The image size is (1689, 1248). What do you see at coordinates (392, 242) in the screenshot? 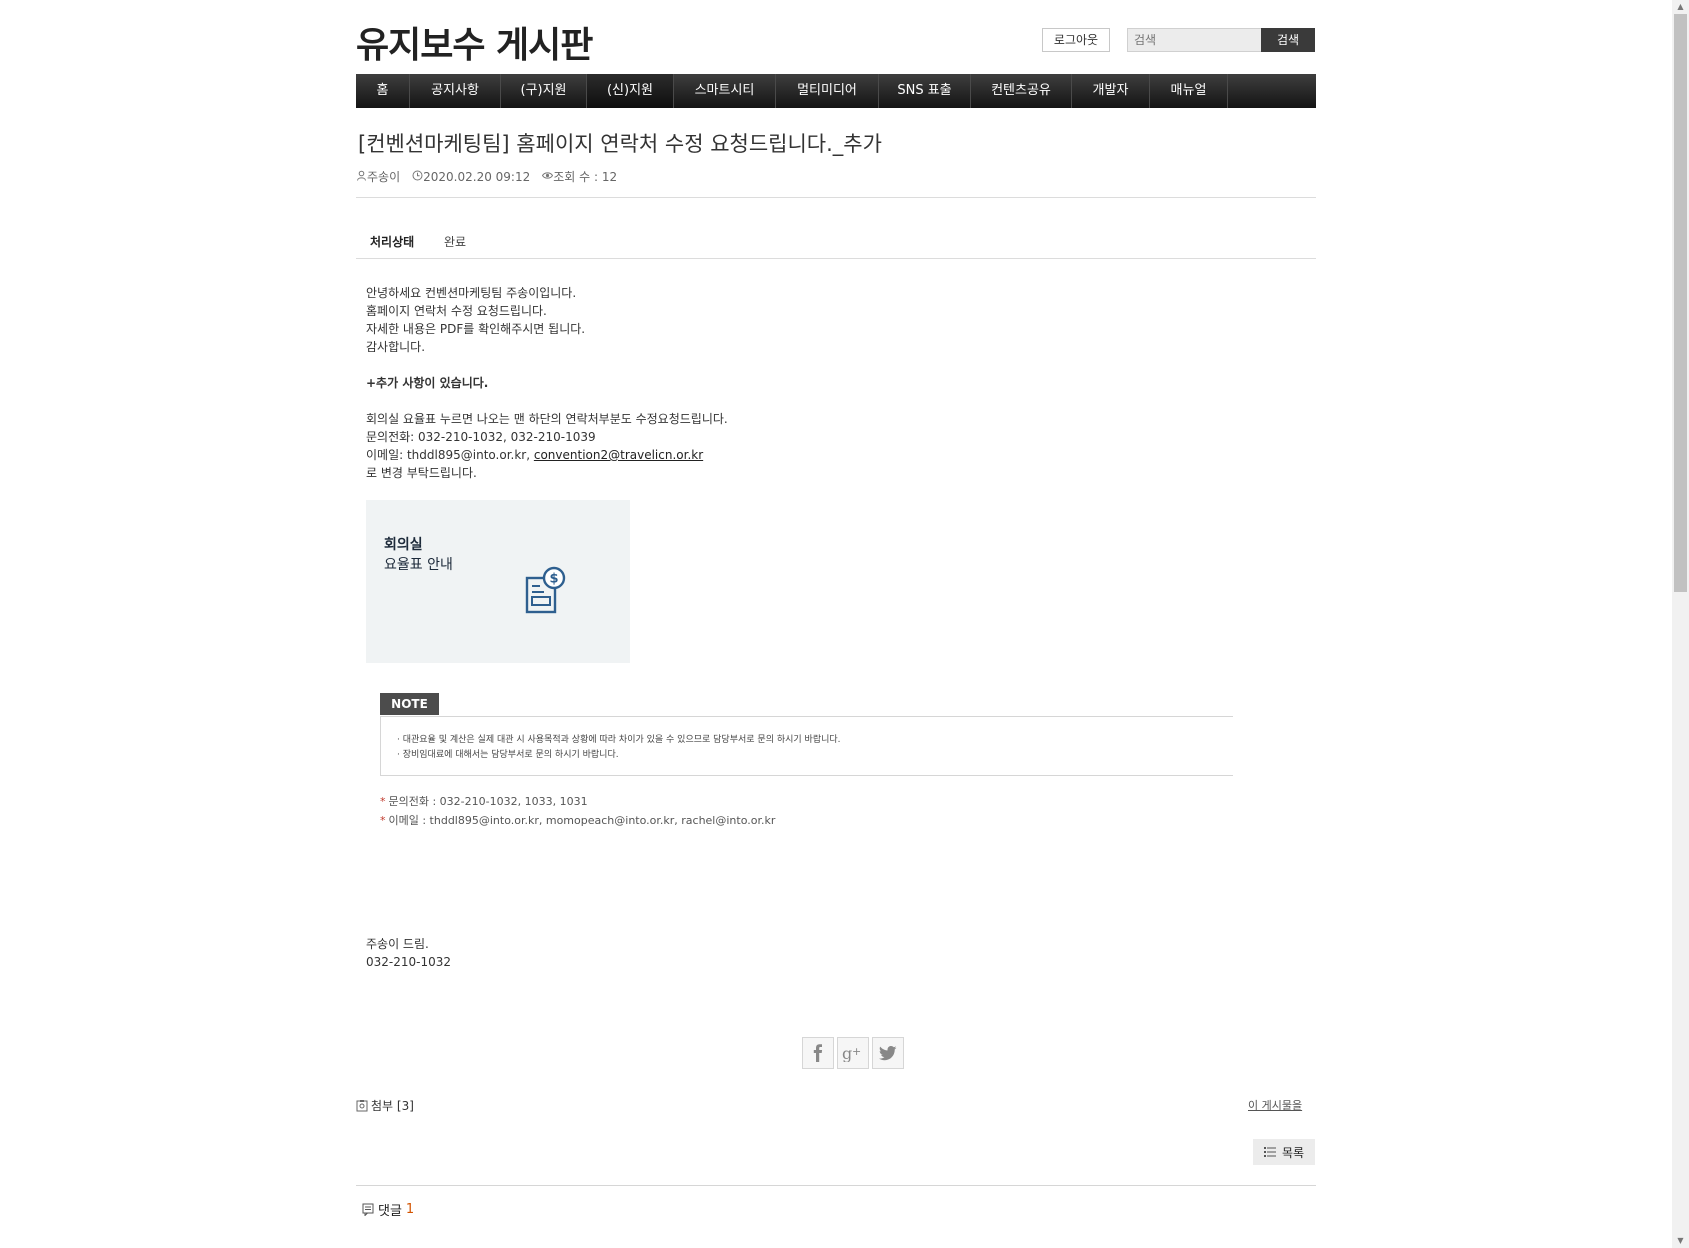
I see `status-label: 처리상태` at bounding box center [392, 242].